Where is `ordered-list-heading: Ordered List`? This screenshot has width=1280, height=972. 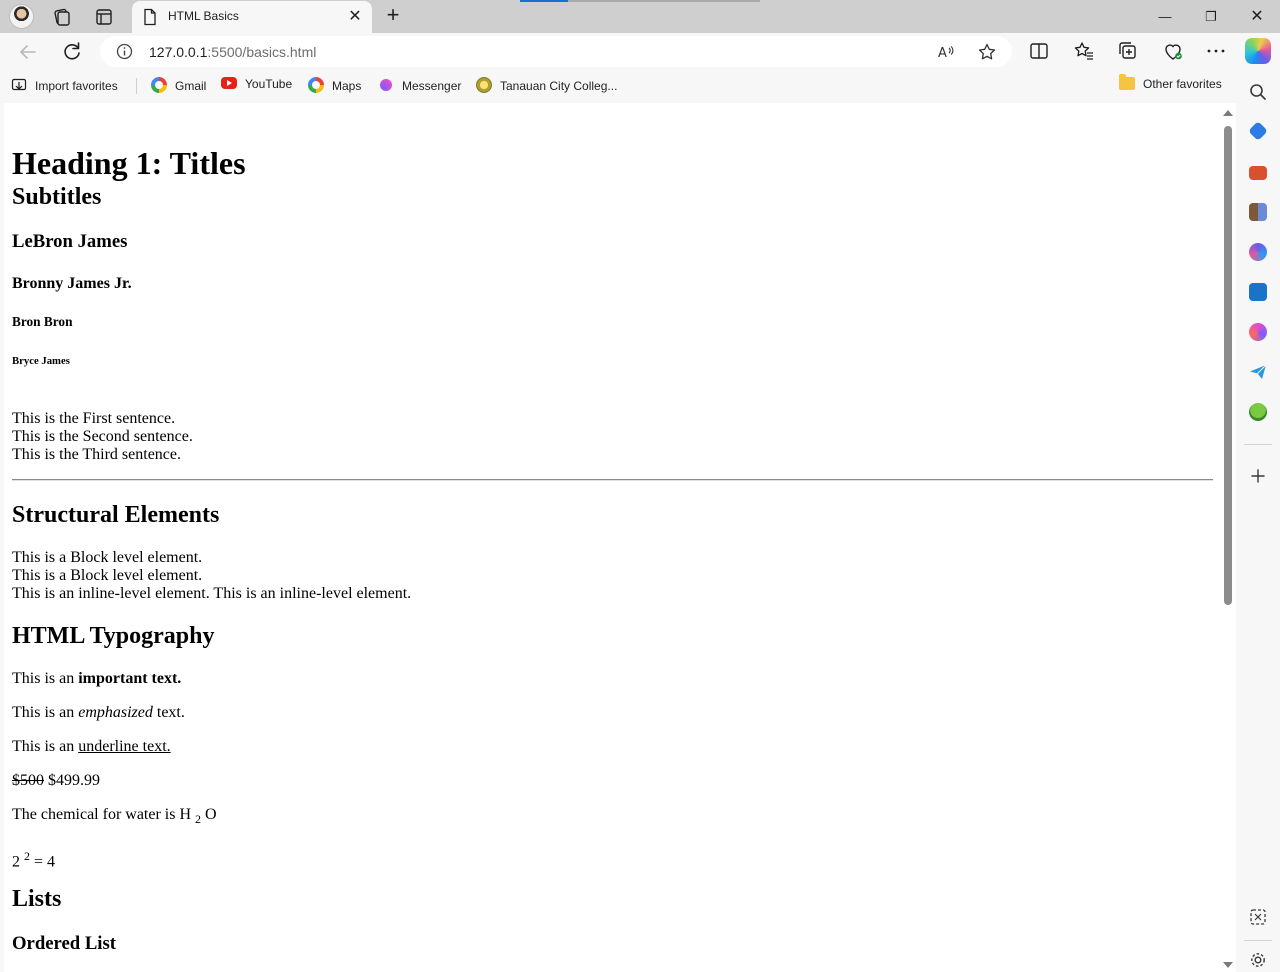
ordered-list-heading: Ordered List is located at coordinates (64, 943).